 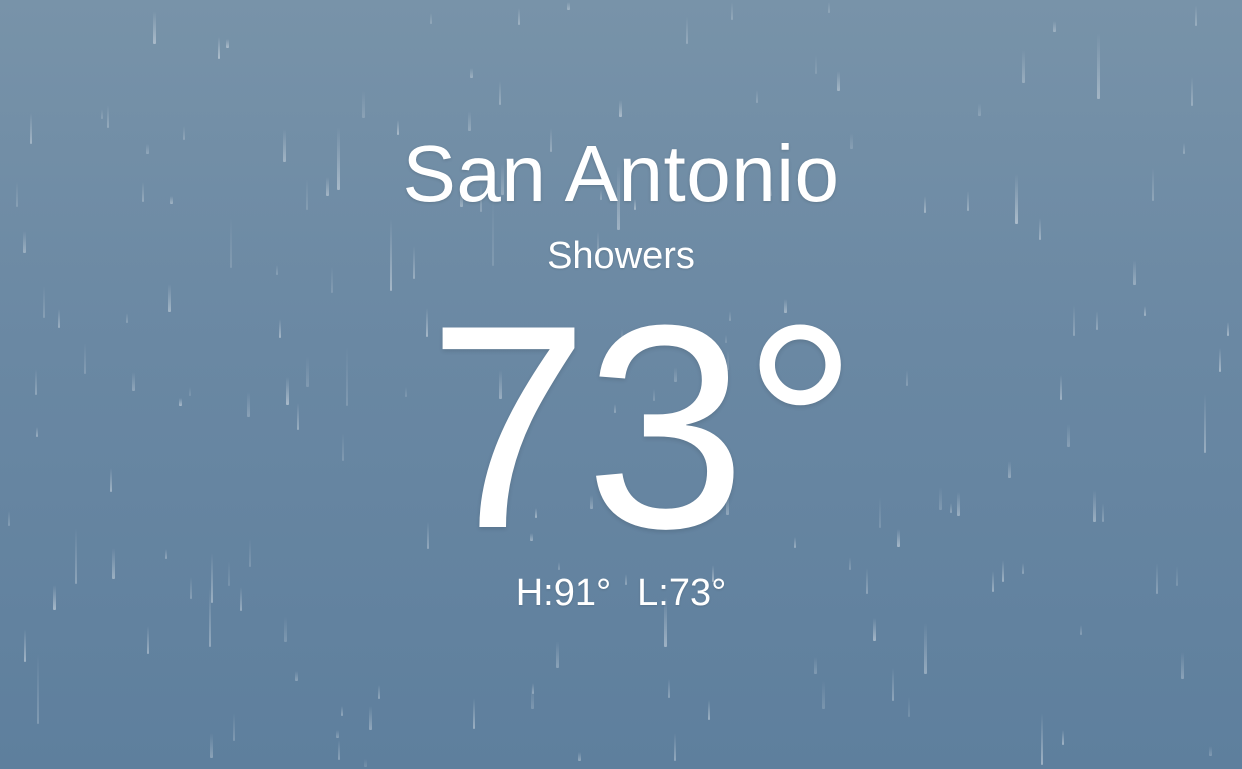 I want to click on high-low-temperature: H:91° L:73°, so click(x=621, y=593).